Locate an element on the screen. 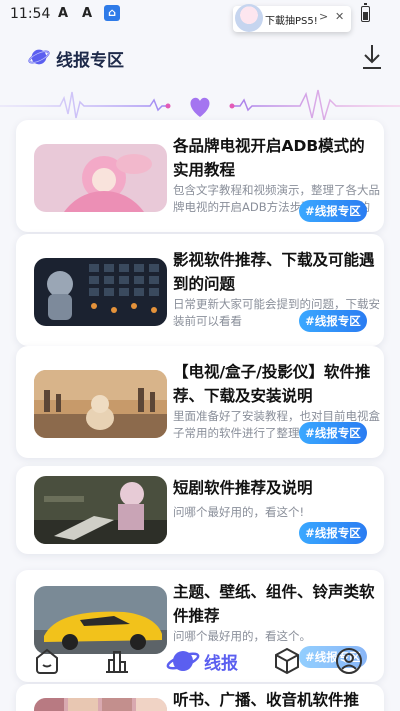  heart-icon is located at coordinates (200, 107).